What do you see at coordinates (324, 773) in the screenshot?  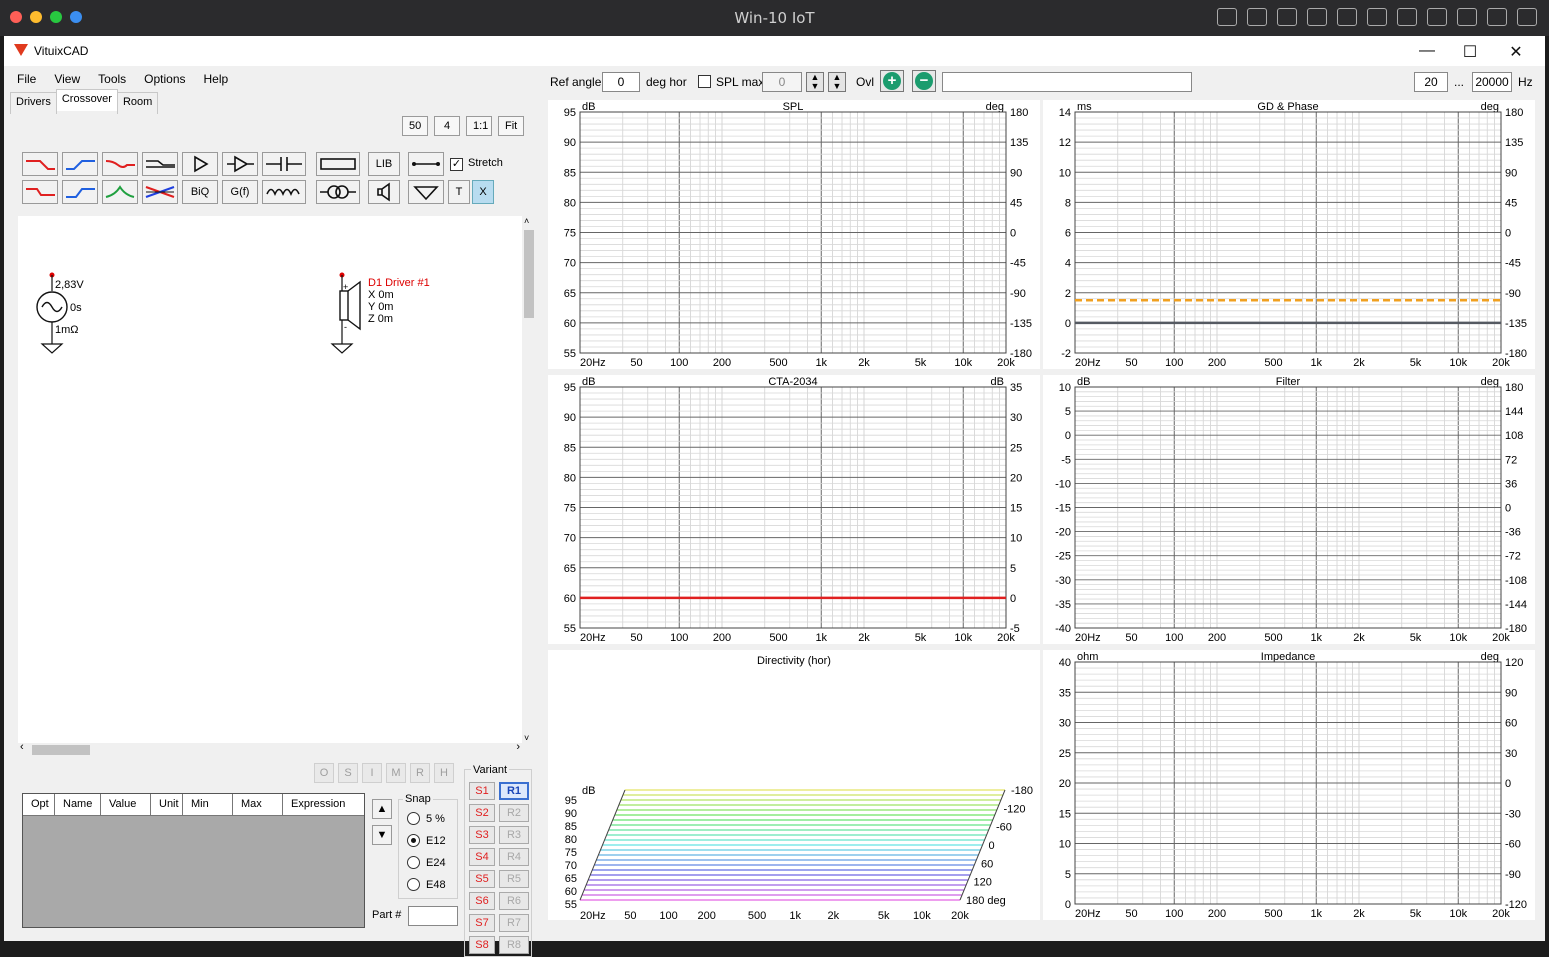 I see `opt-o-button: O` at bounding box center [324, 773].